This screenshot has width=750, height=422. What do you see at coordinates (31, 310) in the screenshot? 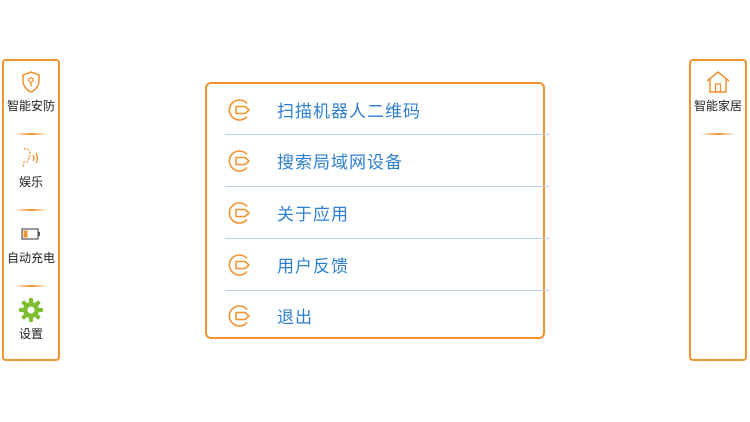
I see `gear-icon` at bounding box center [31, 310].